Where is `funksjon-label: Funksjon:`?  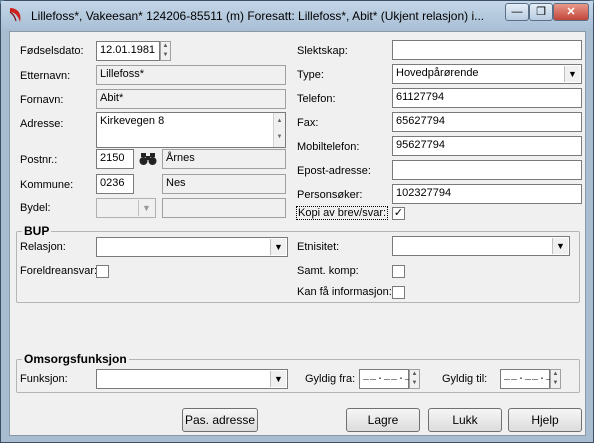 funksjon-label: Funksjon: is located at coordinates (44, 379).